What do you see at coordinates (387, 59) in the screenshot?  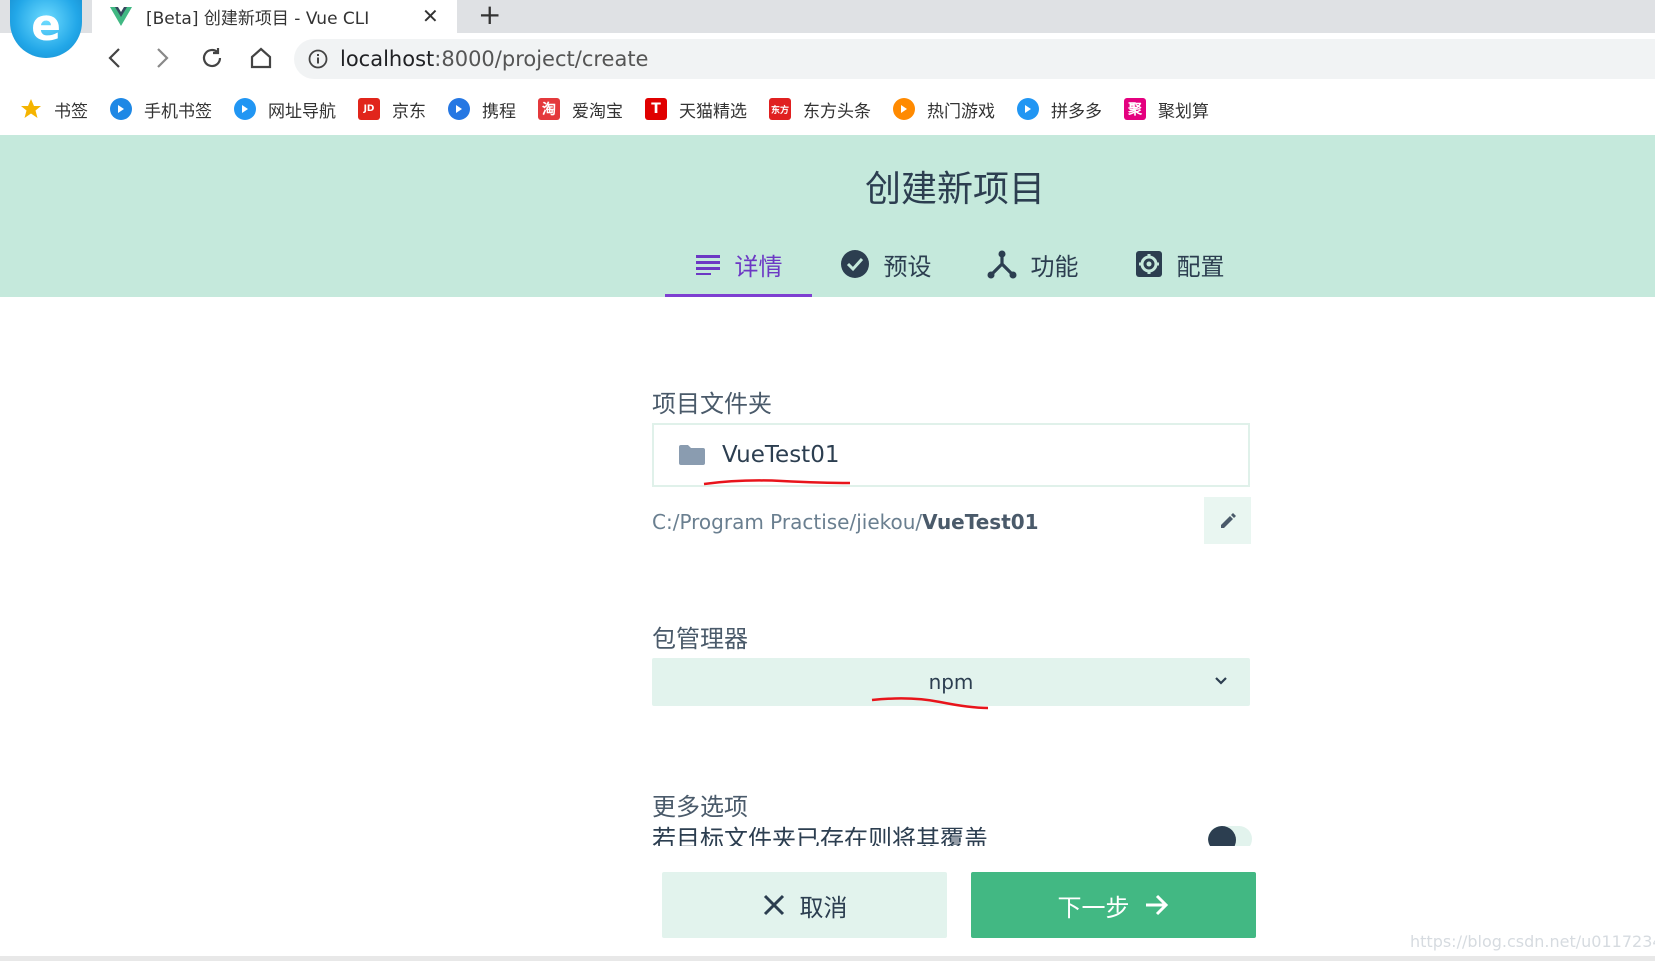 I see `url-host: localhost` at bounding box center [387, 59].